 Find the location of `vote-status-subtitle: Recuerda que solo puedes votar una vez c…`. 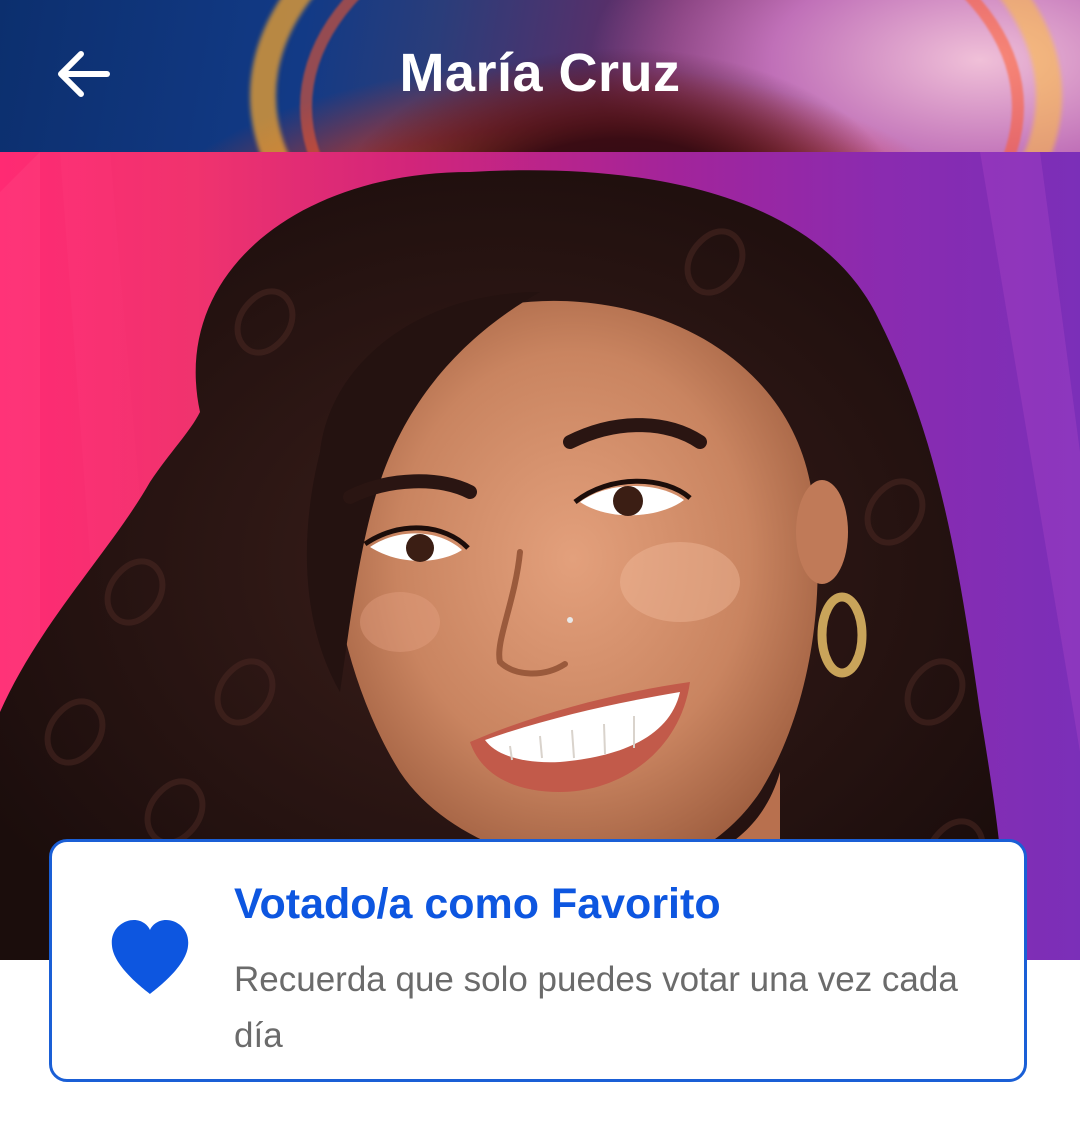

vote-status-subtitle: Recuerda que solo puedes votar una vez c… is located at coordinates (596, 1007).